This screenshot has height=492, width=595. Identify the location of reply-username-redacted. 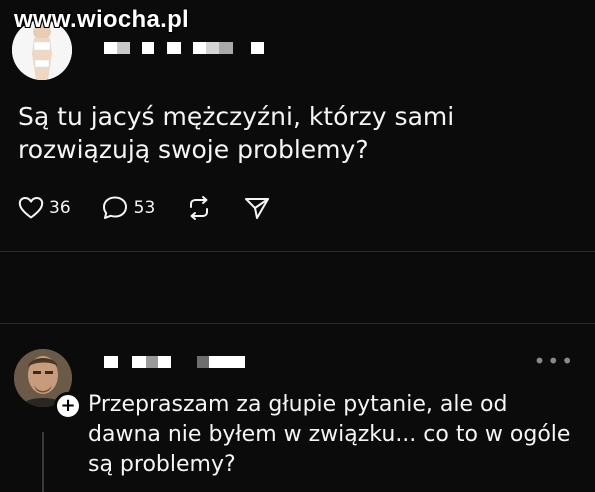
(174, 362).